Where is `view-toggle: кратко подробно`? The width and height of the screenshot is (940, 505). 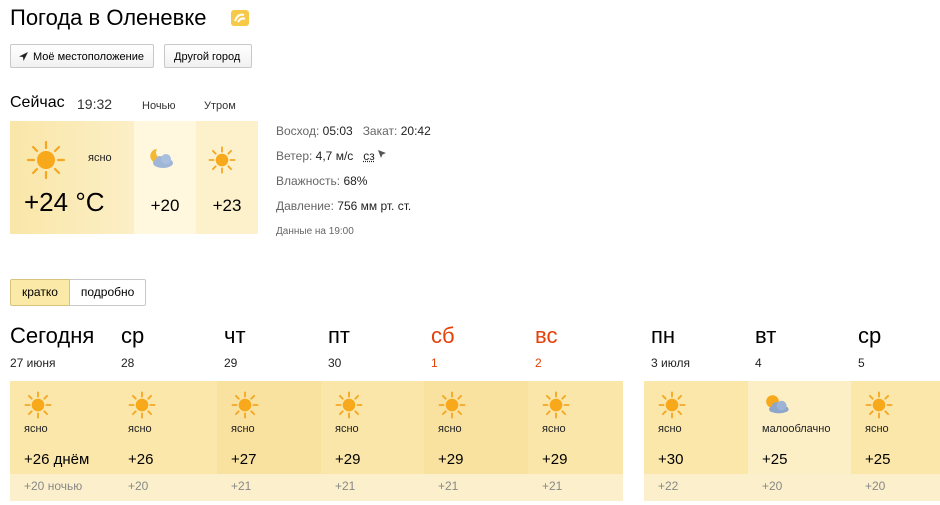 view-toggle: кратко подробно is located at coordinates (78, 292).